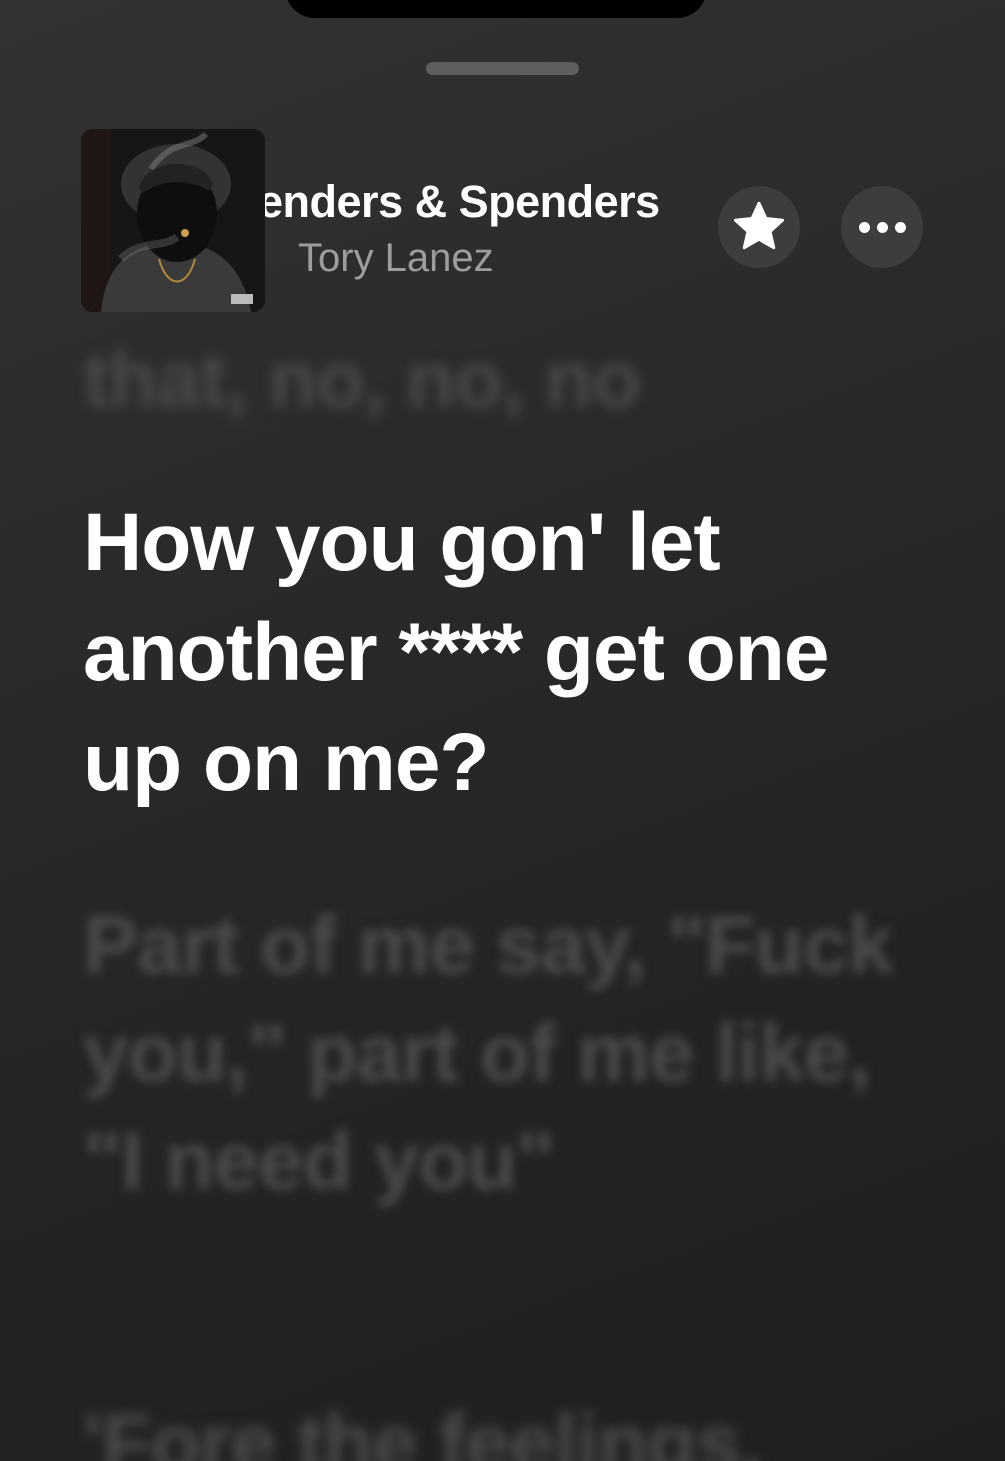  Describe the element at coordinates (699, 203) in the screenshot. I see `title-fade` at that location.